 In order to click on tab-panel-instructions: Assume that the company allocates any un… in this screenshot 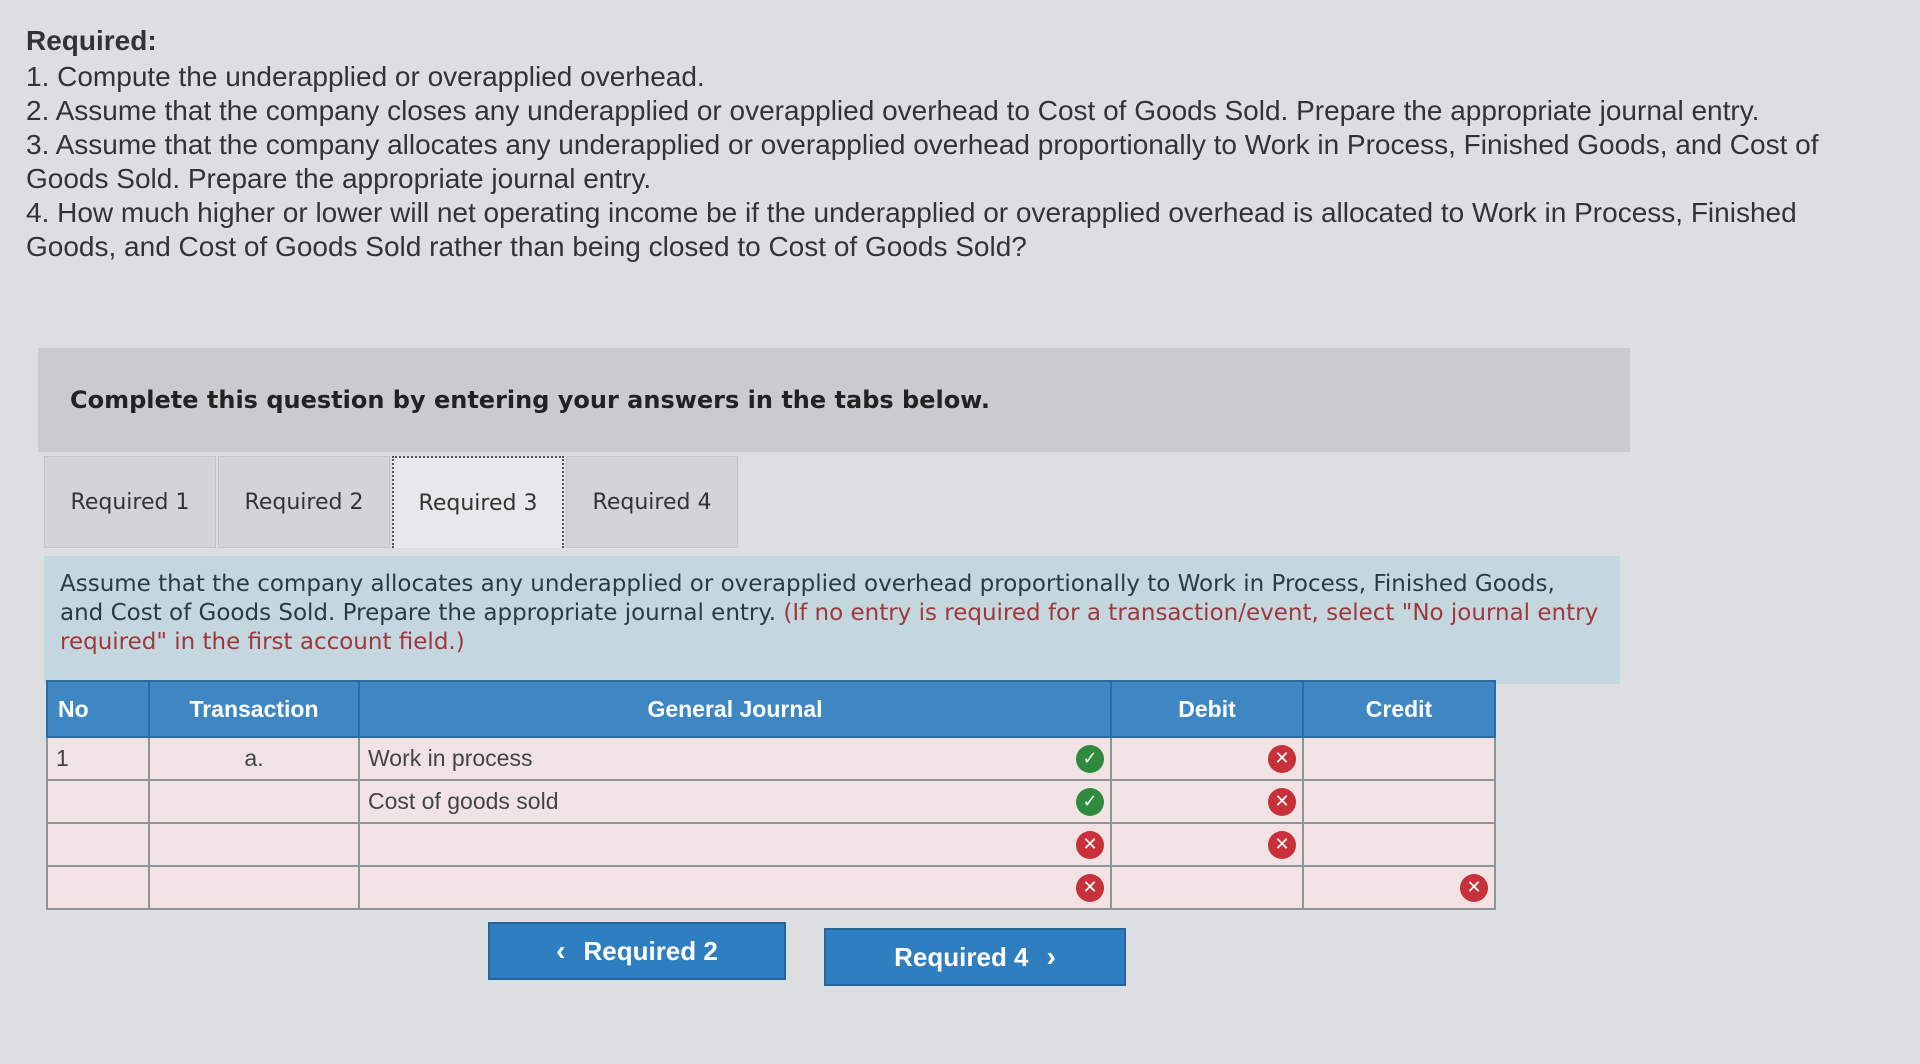, I will do `click(832, 620)`.